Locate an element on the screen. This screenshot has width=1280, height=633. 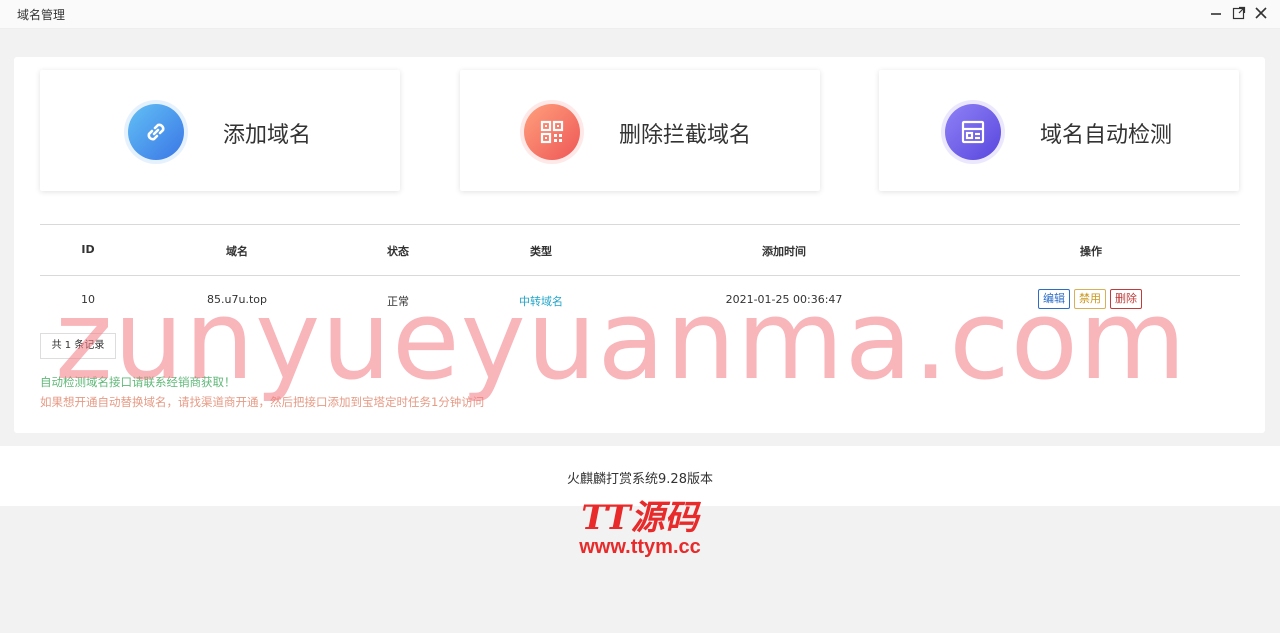
qrcode-icon is located at coordinates (552, 132).